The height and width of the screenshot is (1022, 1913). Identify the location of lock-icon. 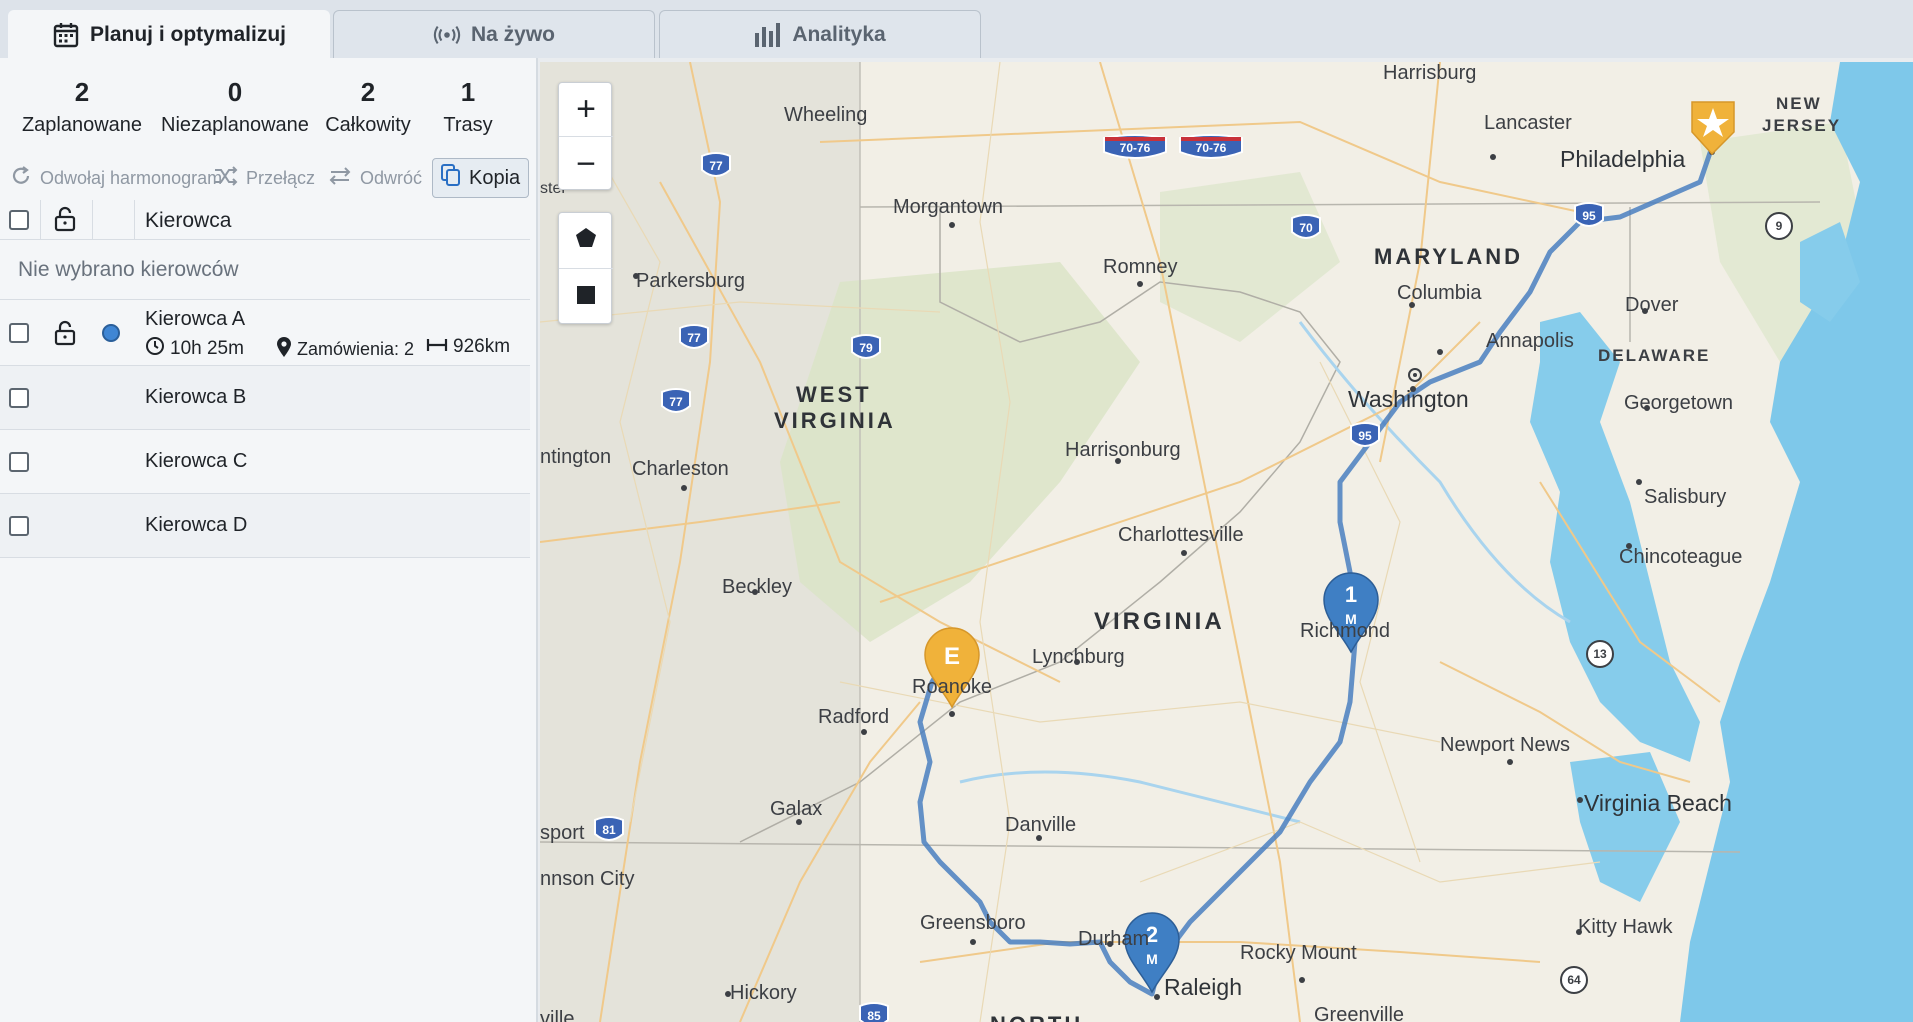
(65, 221).